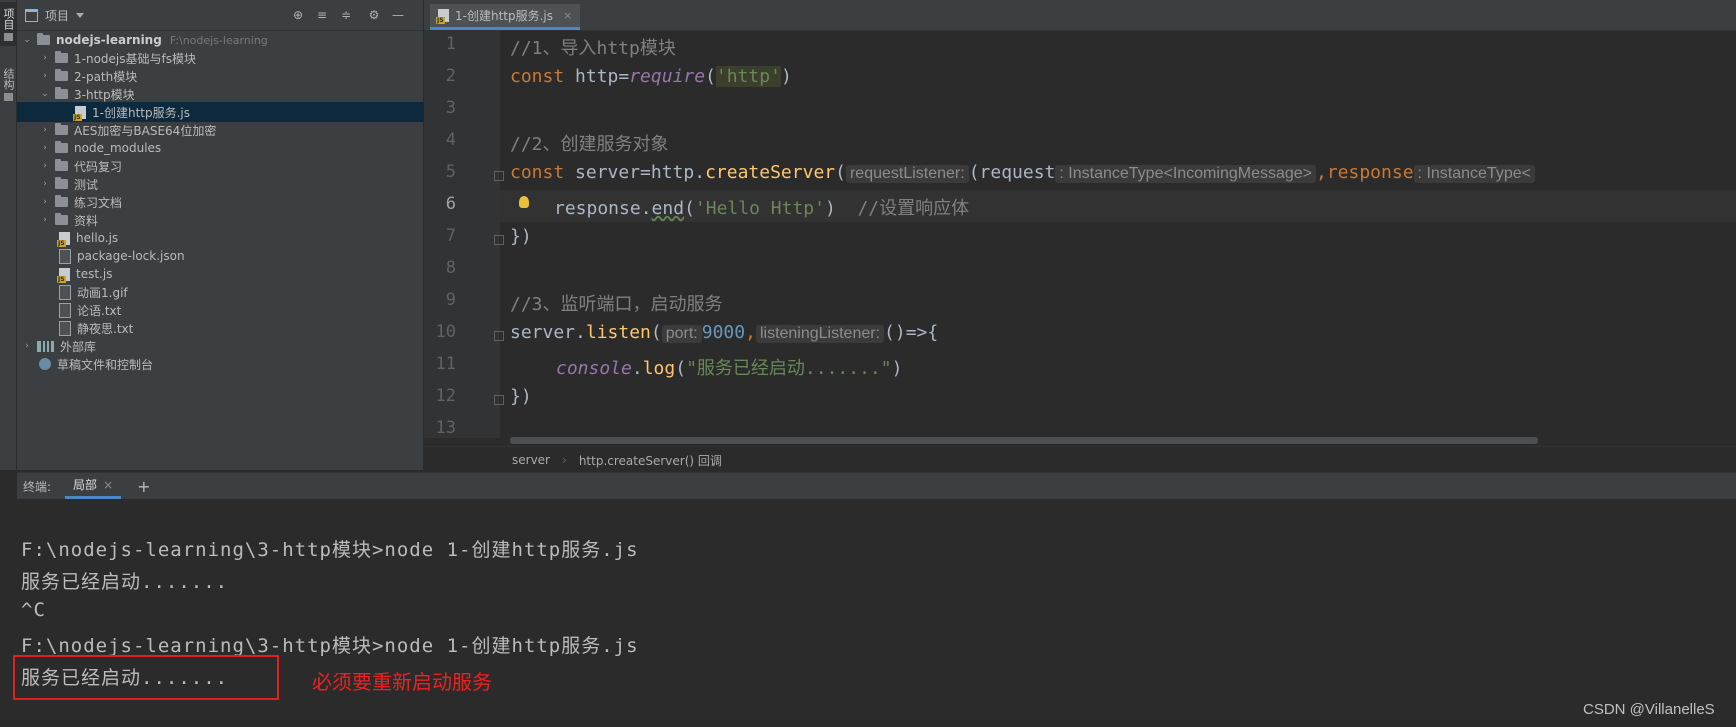 This screenshot has height=727, width=1736. I want to click on tree-item-label: 测试, so click(86, 184).